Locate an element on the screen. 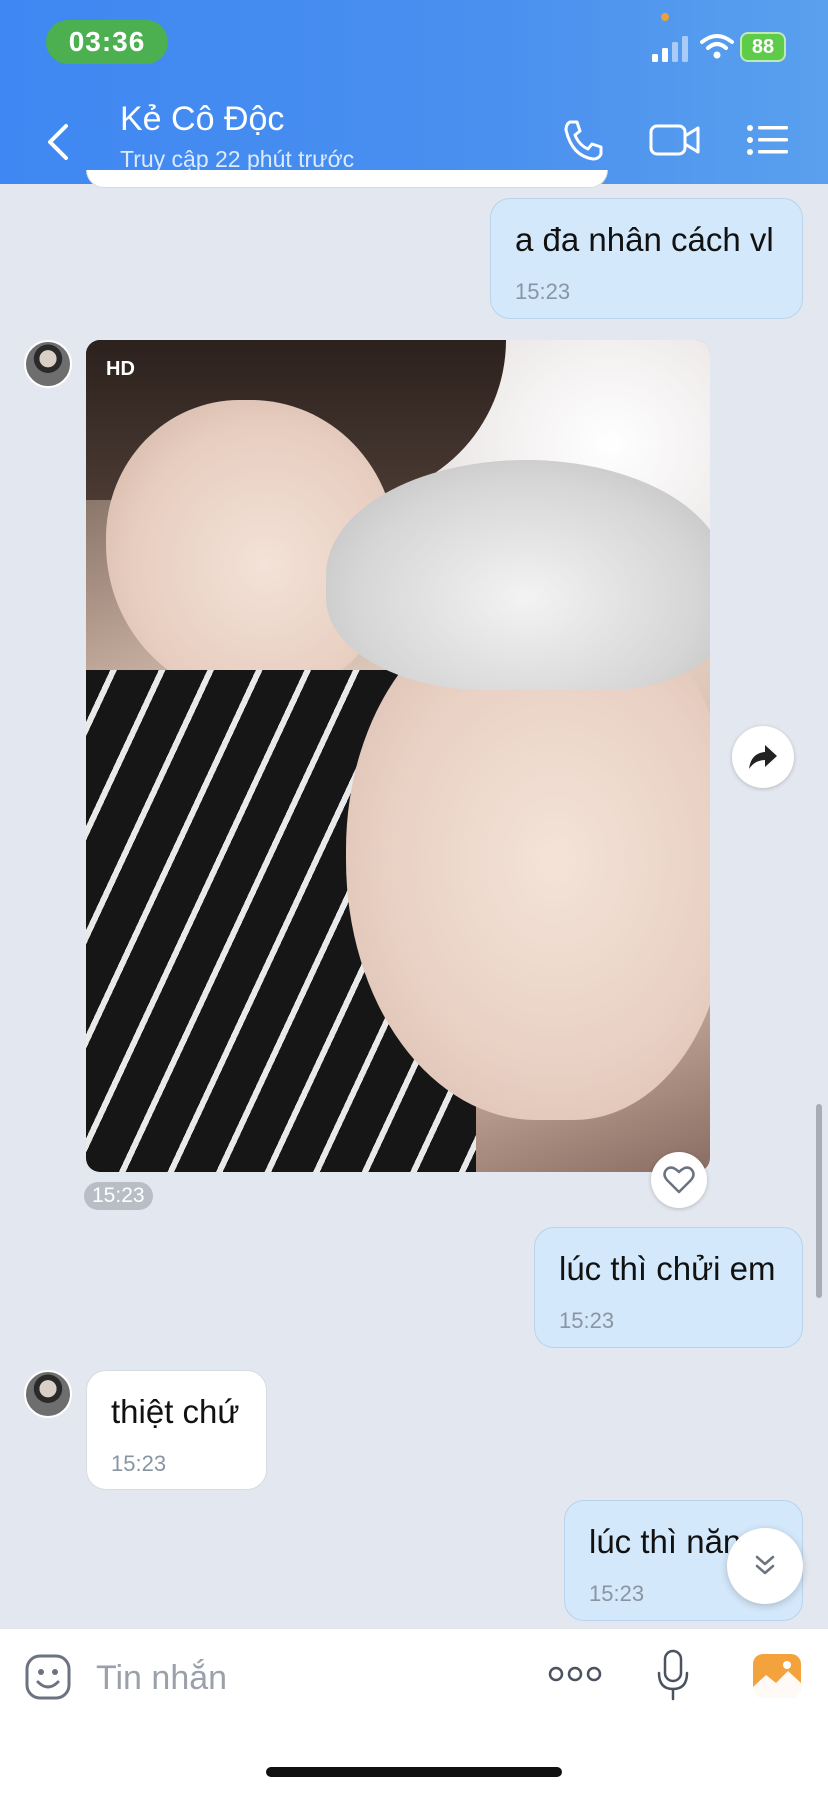 The height and width of the screenshot is (1793, 828). message-bubble-received: thiệt chứ 15:23 is located at coordinates (176, 1430).